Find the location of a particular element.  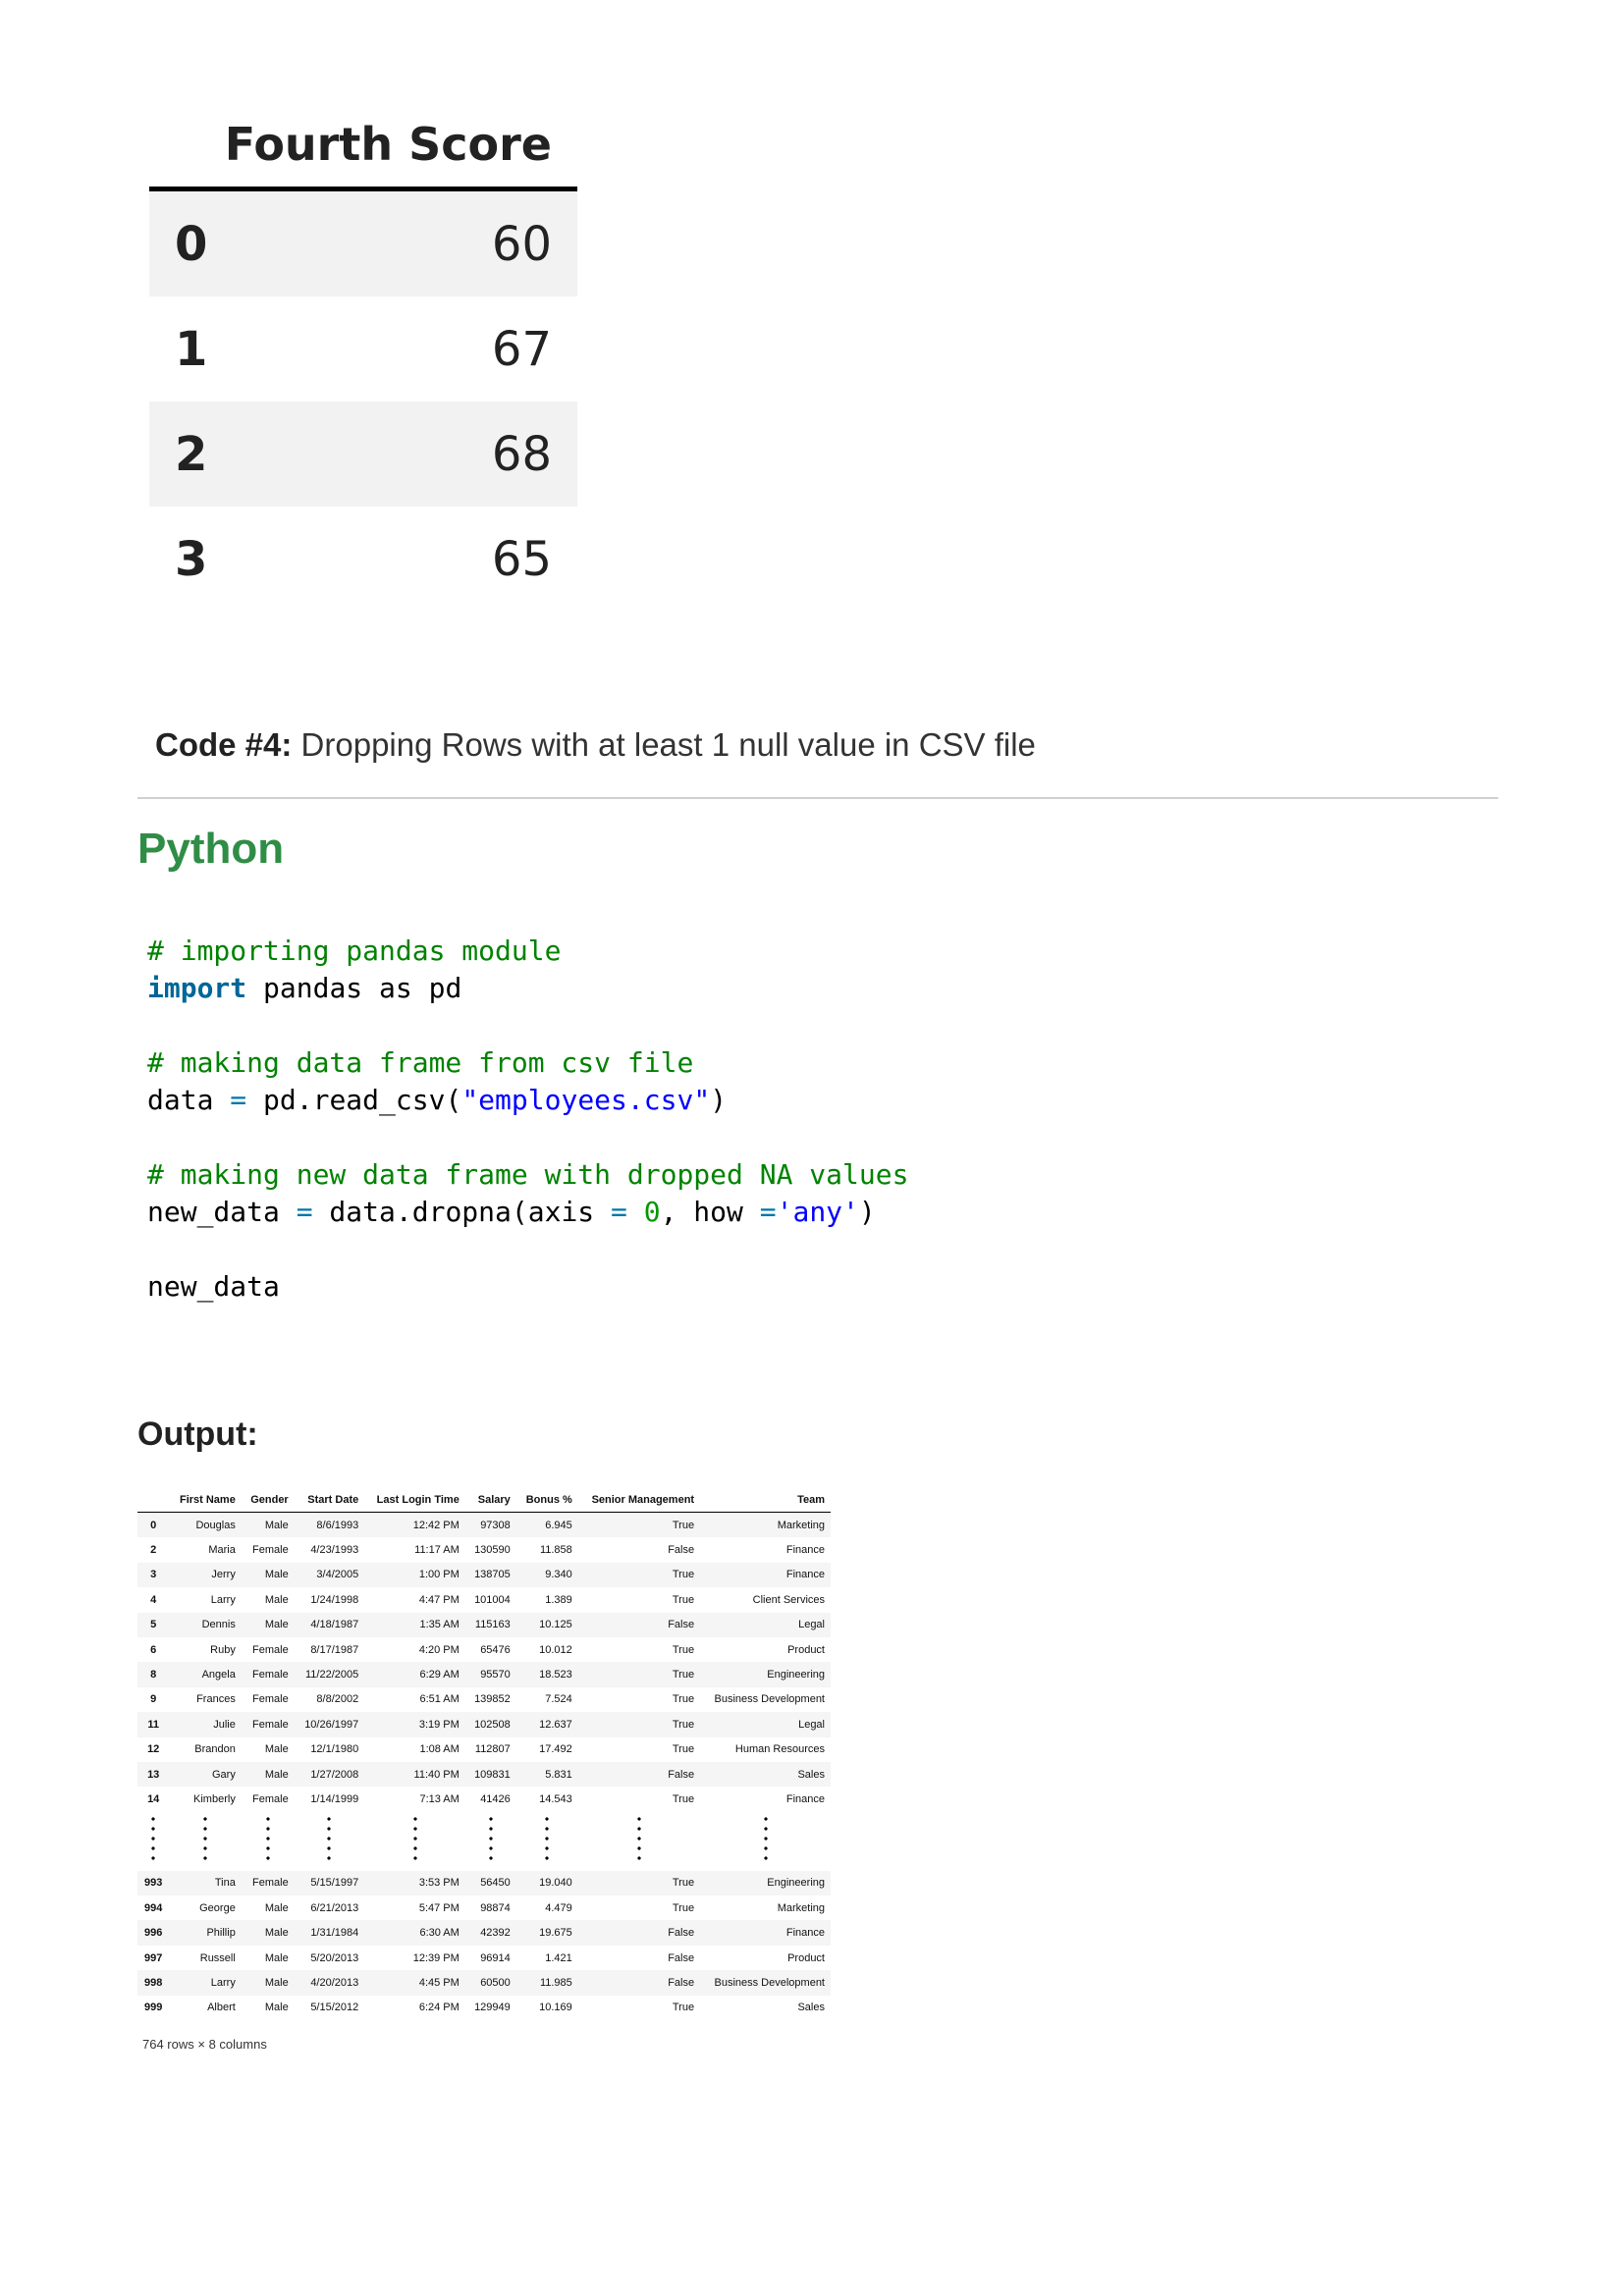

row-value: 68 is located at coordinates (522, 454).